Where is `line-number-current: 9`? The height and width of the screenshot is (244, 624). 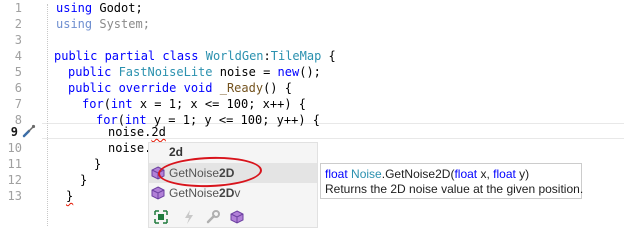
line-number-current: 9 is located at coordinates (14, 132).